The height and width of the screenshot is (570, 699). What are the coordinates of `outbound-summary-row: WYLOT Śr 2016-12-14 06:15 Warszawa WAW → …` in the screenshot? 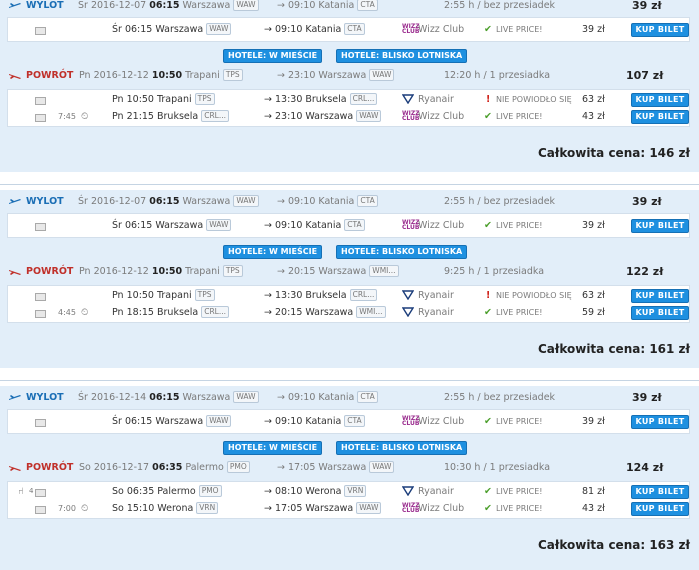 It's located at (349, 398).